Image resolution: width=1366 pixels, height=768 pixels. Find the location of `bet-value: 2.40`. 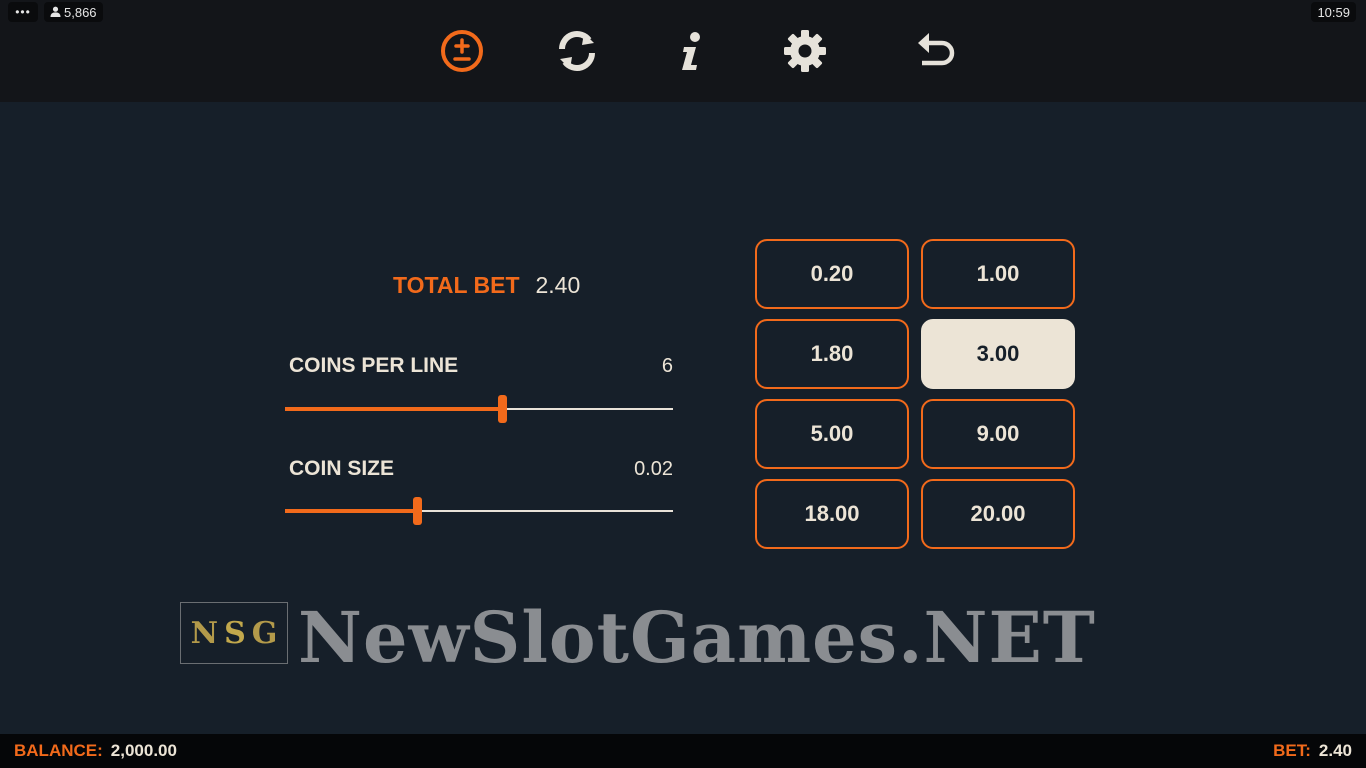

bet-value: 2.40 is located at coordinates (1335, 750).